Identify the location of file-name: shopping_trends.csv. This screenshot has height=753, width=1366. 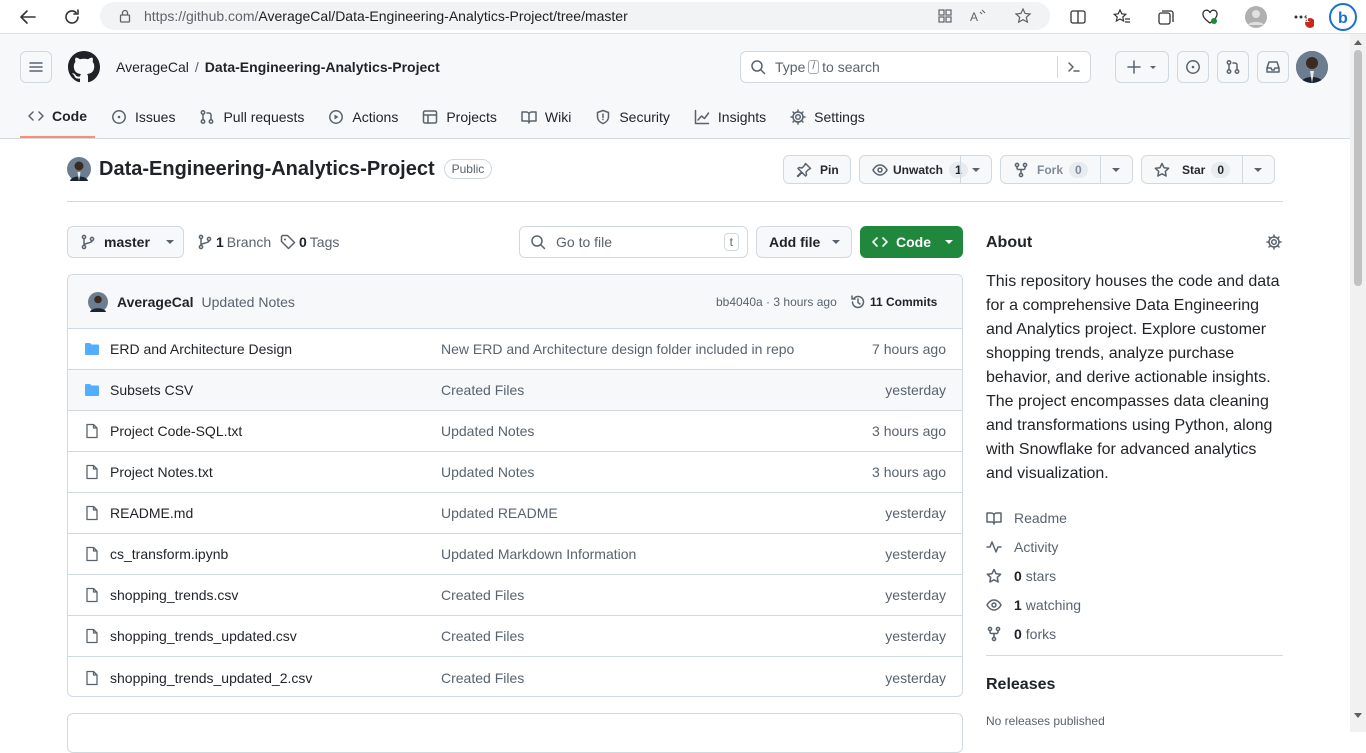
(174, 595).